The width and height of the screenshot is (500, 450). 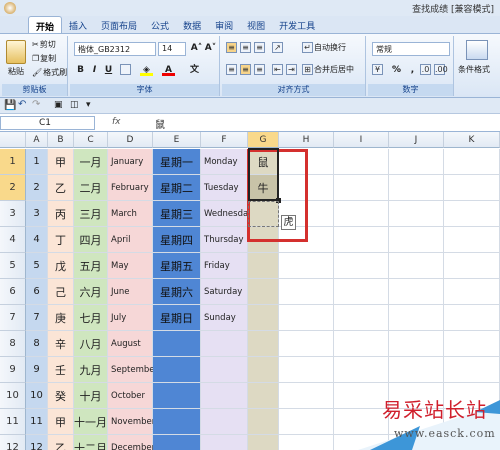 I want to click on save-icon: 💾, so click(x=10, y=105).